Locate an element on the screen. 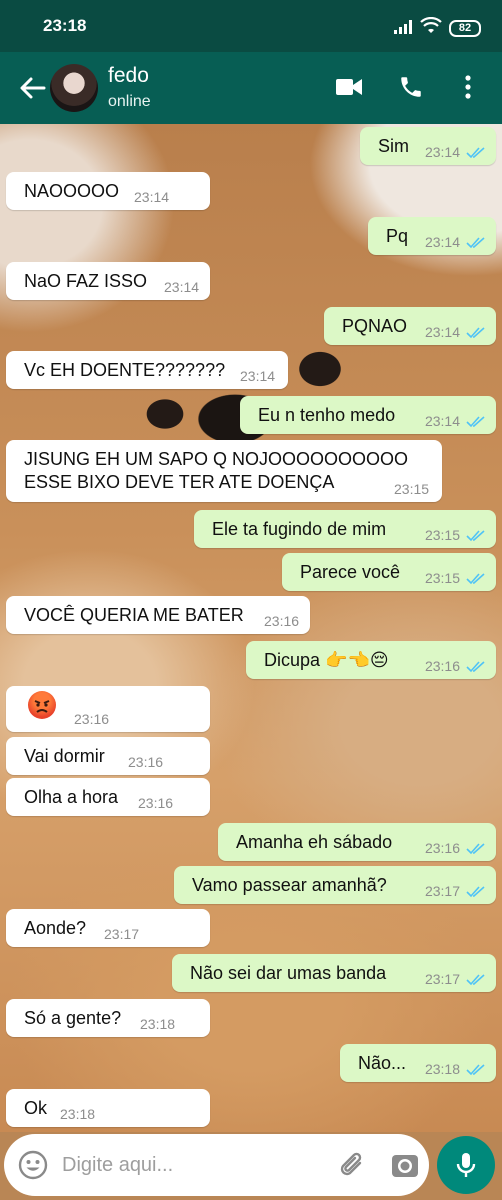  microphone-icon is located at coordinates (466, 1165).